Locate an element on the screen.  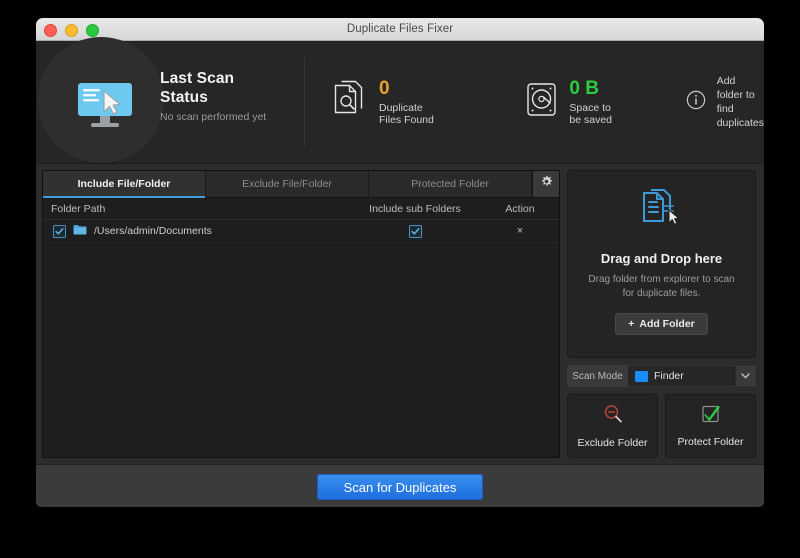
add-folder-button: + Add Folder is located at coordinates (661, 324).